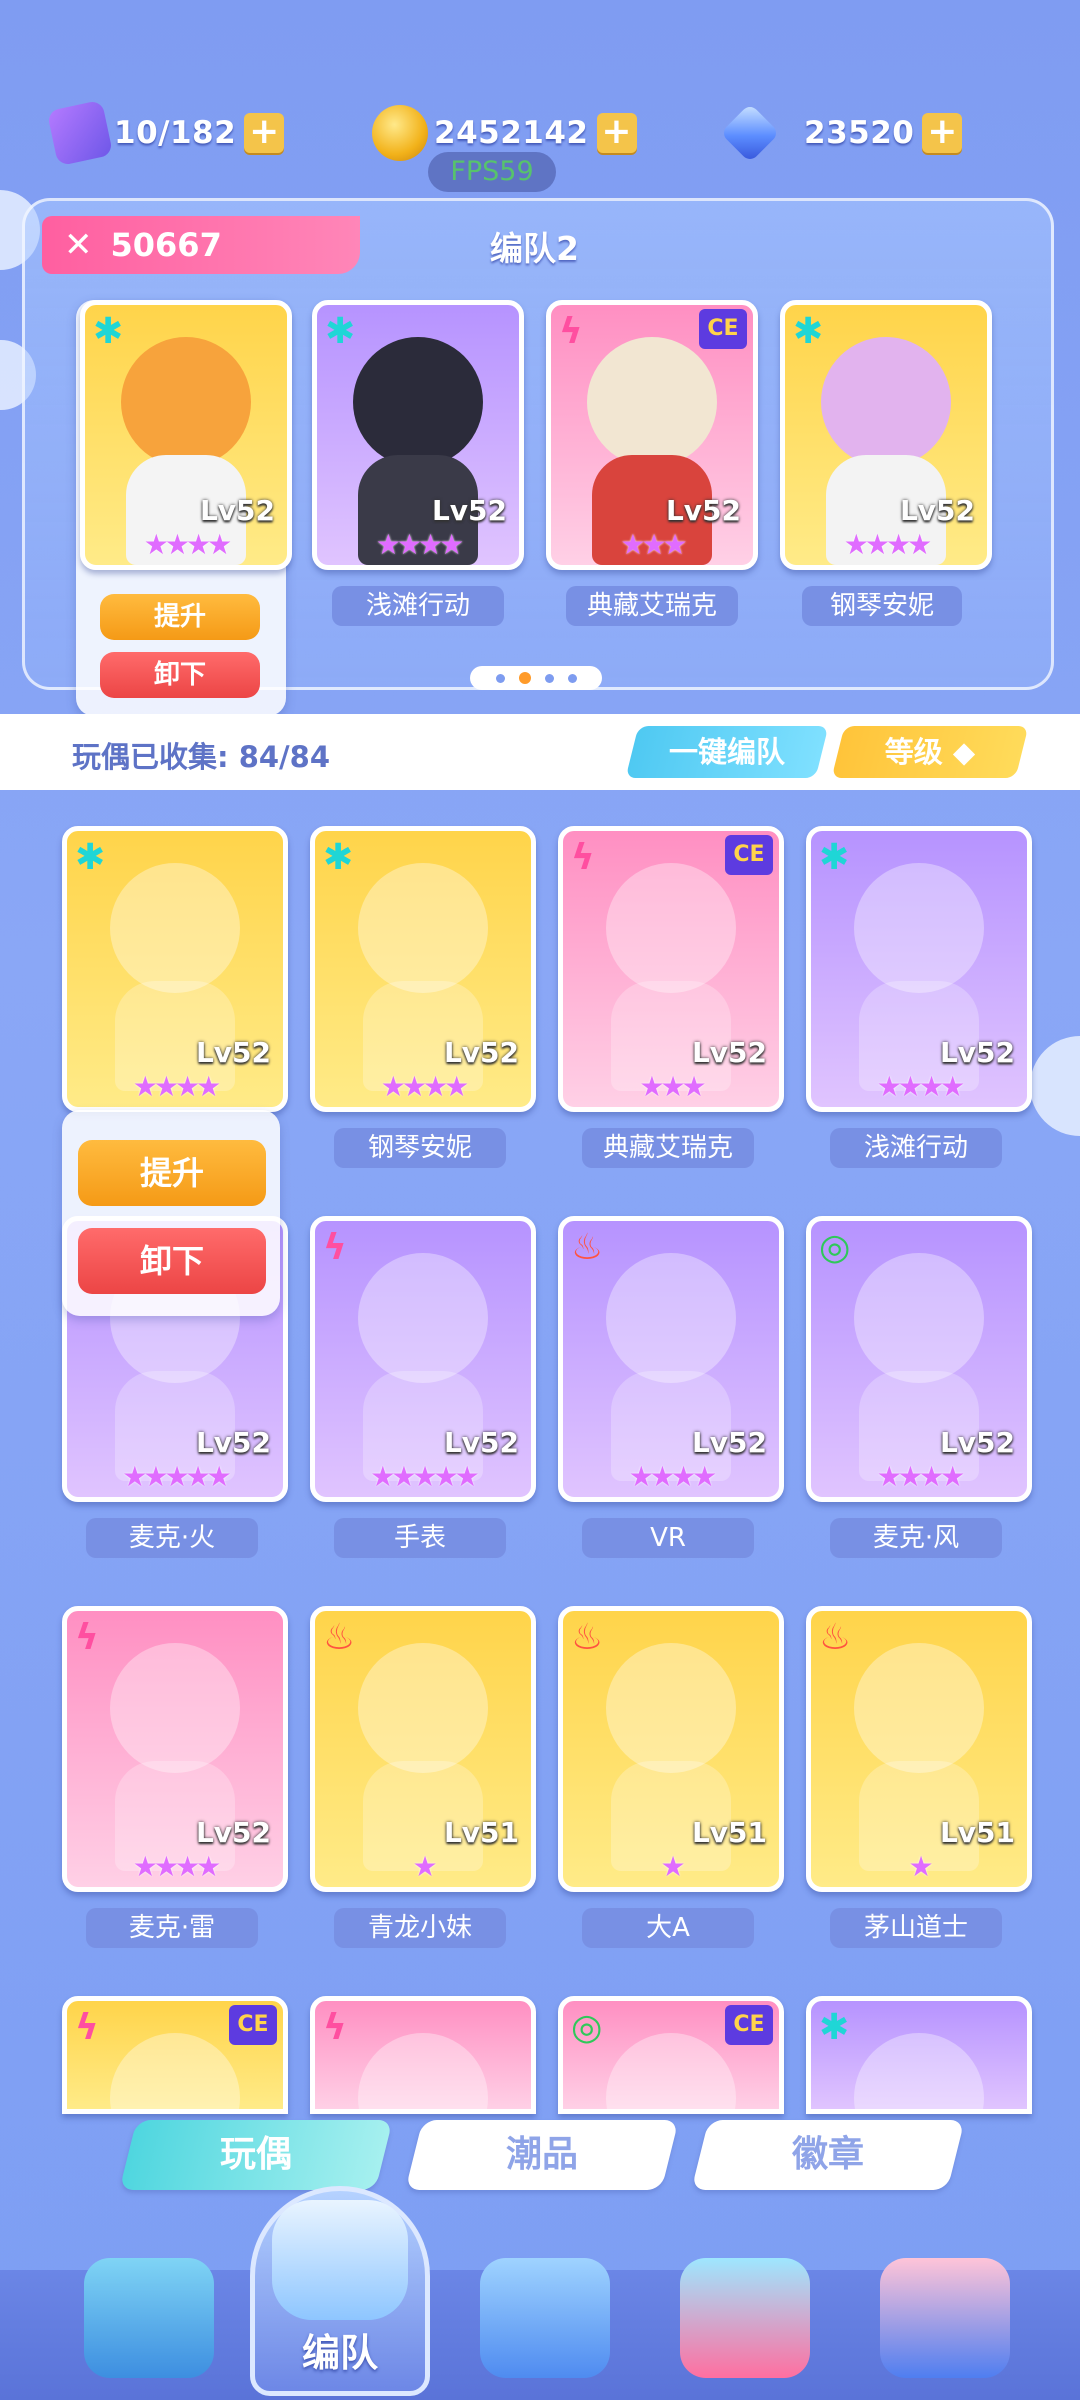  Describe the element at coordinates (672, 1086) in the screenshot. I see `doll-stars: ★★★` at that location.